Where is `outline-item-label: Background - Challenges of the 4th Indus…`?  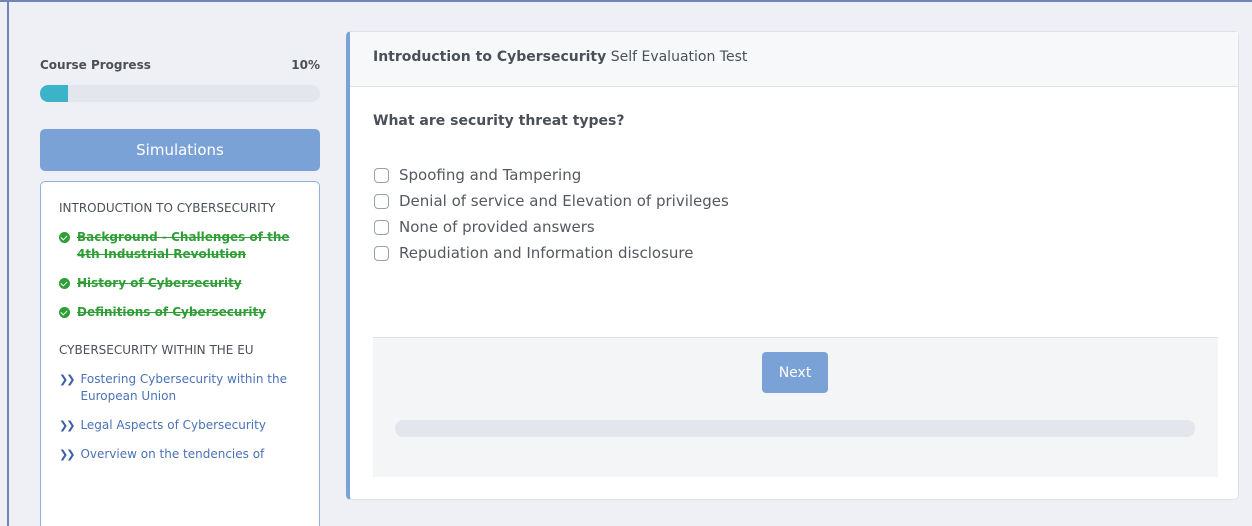 outline-item-label: Background - Challenges of the 4th Indus… is located at coordinates (183, 245).